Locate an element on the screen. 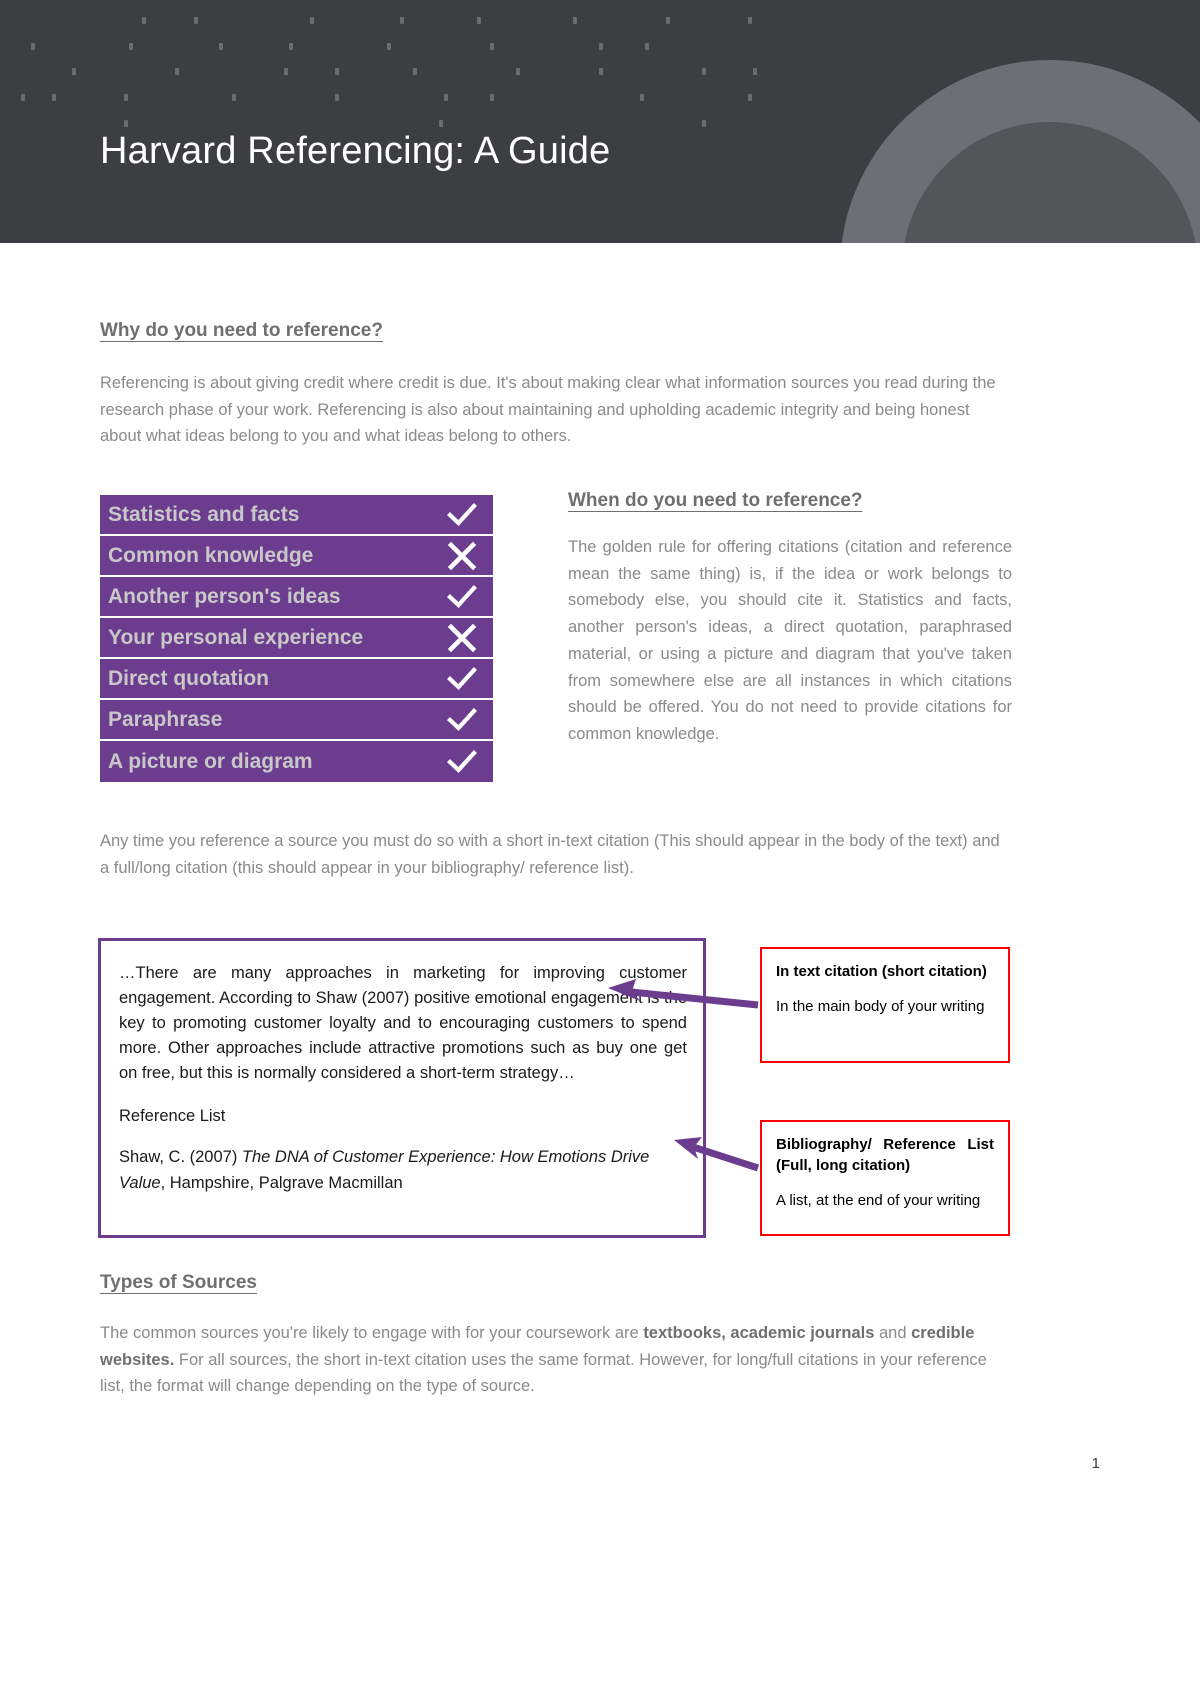 This screenshot has height=1697, width=1200. checklist-row-label: Common knowledge is located at coordinates (211, 555).